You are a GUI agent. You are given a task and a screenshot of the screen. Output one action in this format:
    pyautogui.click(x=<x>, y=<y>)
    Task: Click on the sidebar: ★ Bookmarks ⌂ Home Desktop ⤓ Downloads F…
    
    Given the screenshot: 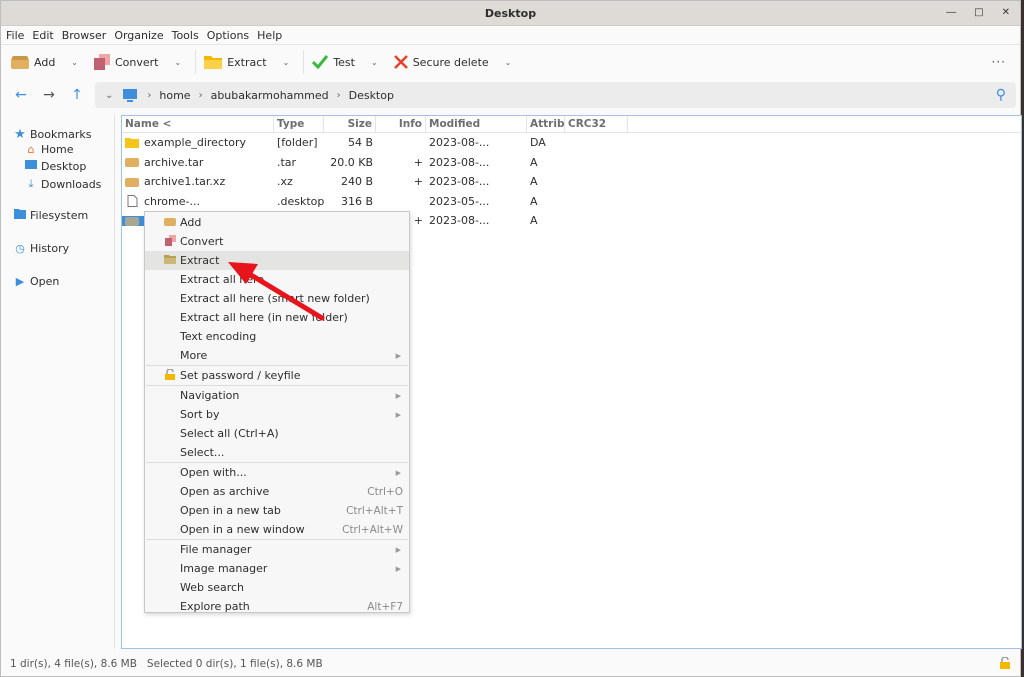 What is the action you would take?
    pyautogui.click(x=58, y=382)
    